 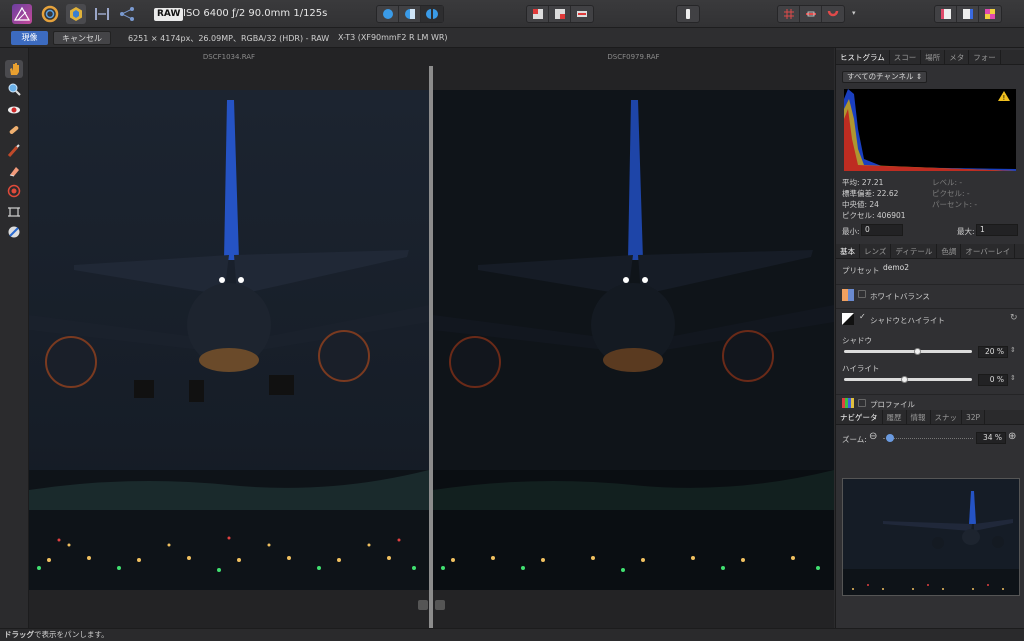 I want to click on stat-pixel: ピクセル: -, so click(x=951, y=193).